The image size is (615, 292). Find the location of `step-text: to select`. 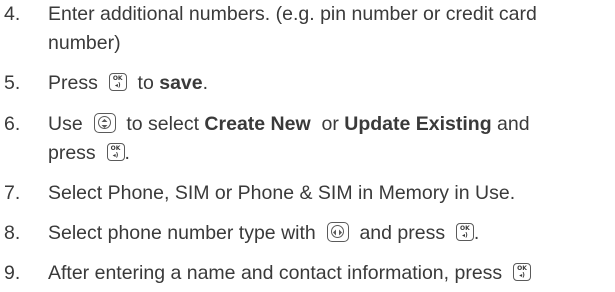

step-text: to select is located at coordinates (162, 124).